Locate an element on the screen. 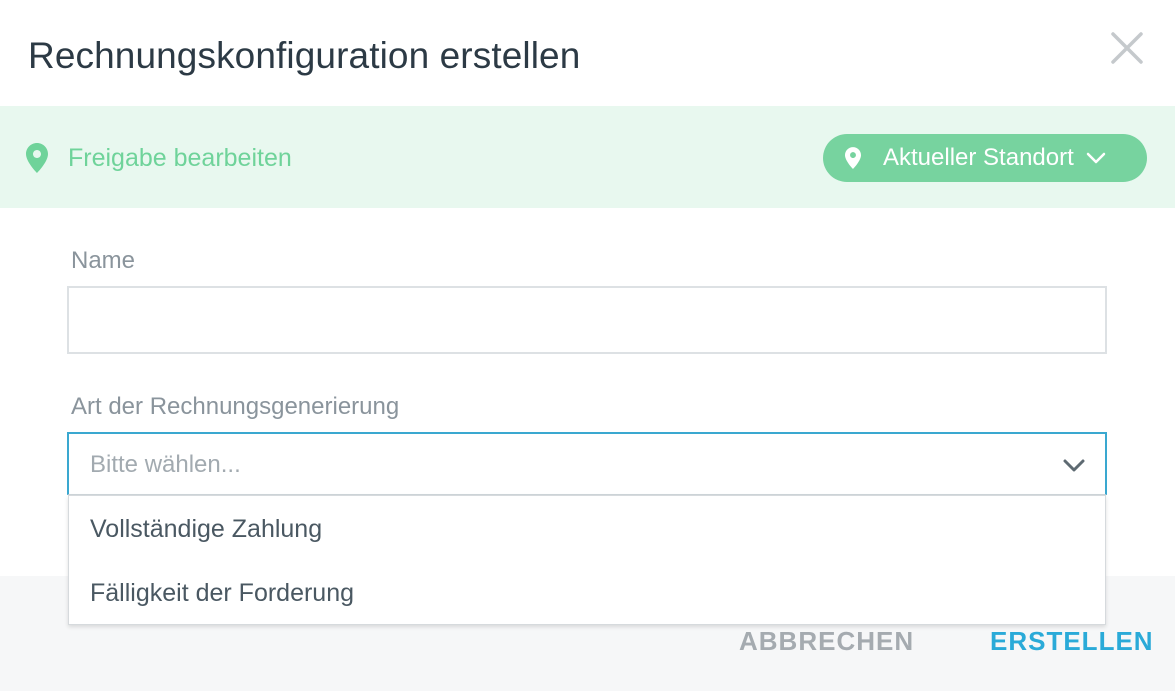 This screenshot has width=1175, height=691. create-button: ERSTELLEN is located at coordinates (1072, 641).